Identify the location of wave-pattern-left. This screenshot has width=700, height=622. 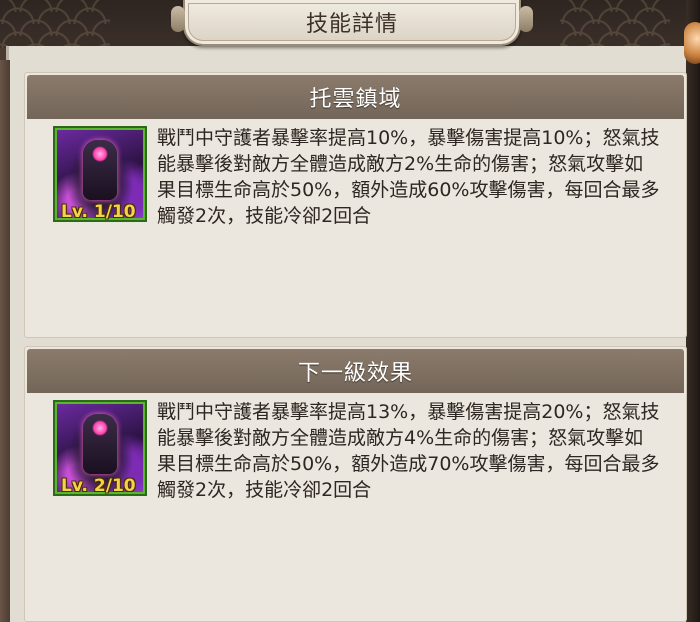
(55, 24).